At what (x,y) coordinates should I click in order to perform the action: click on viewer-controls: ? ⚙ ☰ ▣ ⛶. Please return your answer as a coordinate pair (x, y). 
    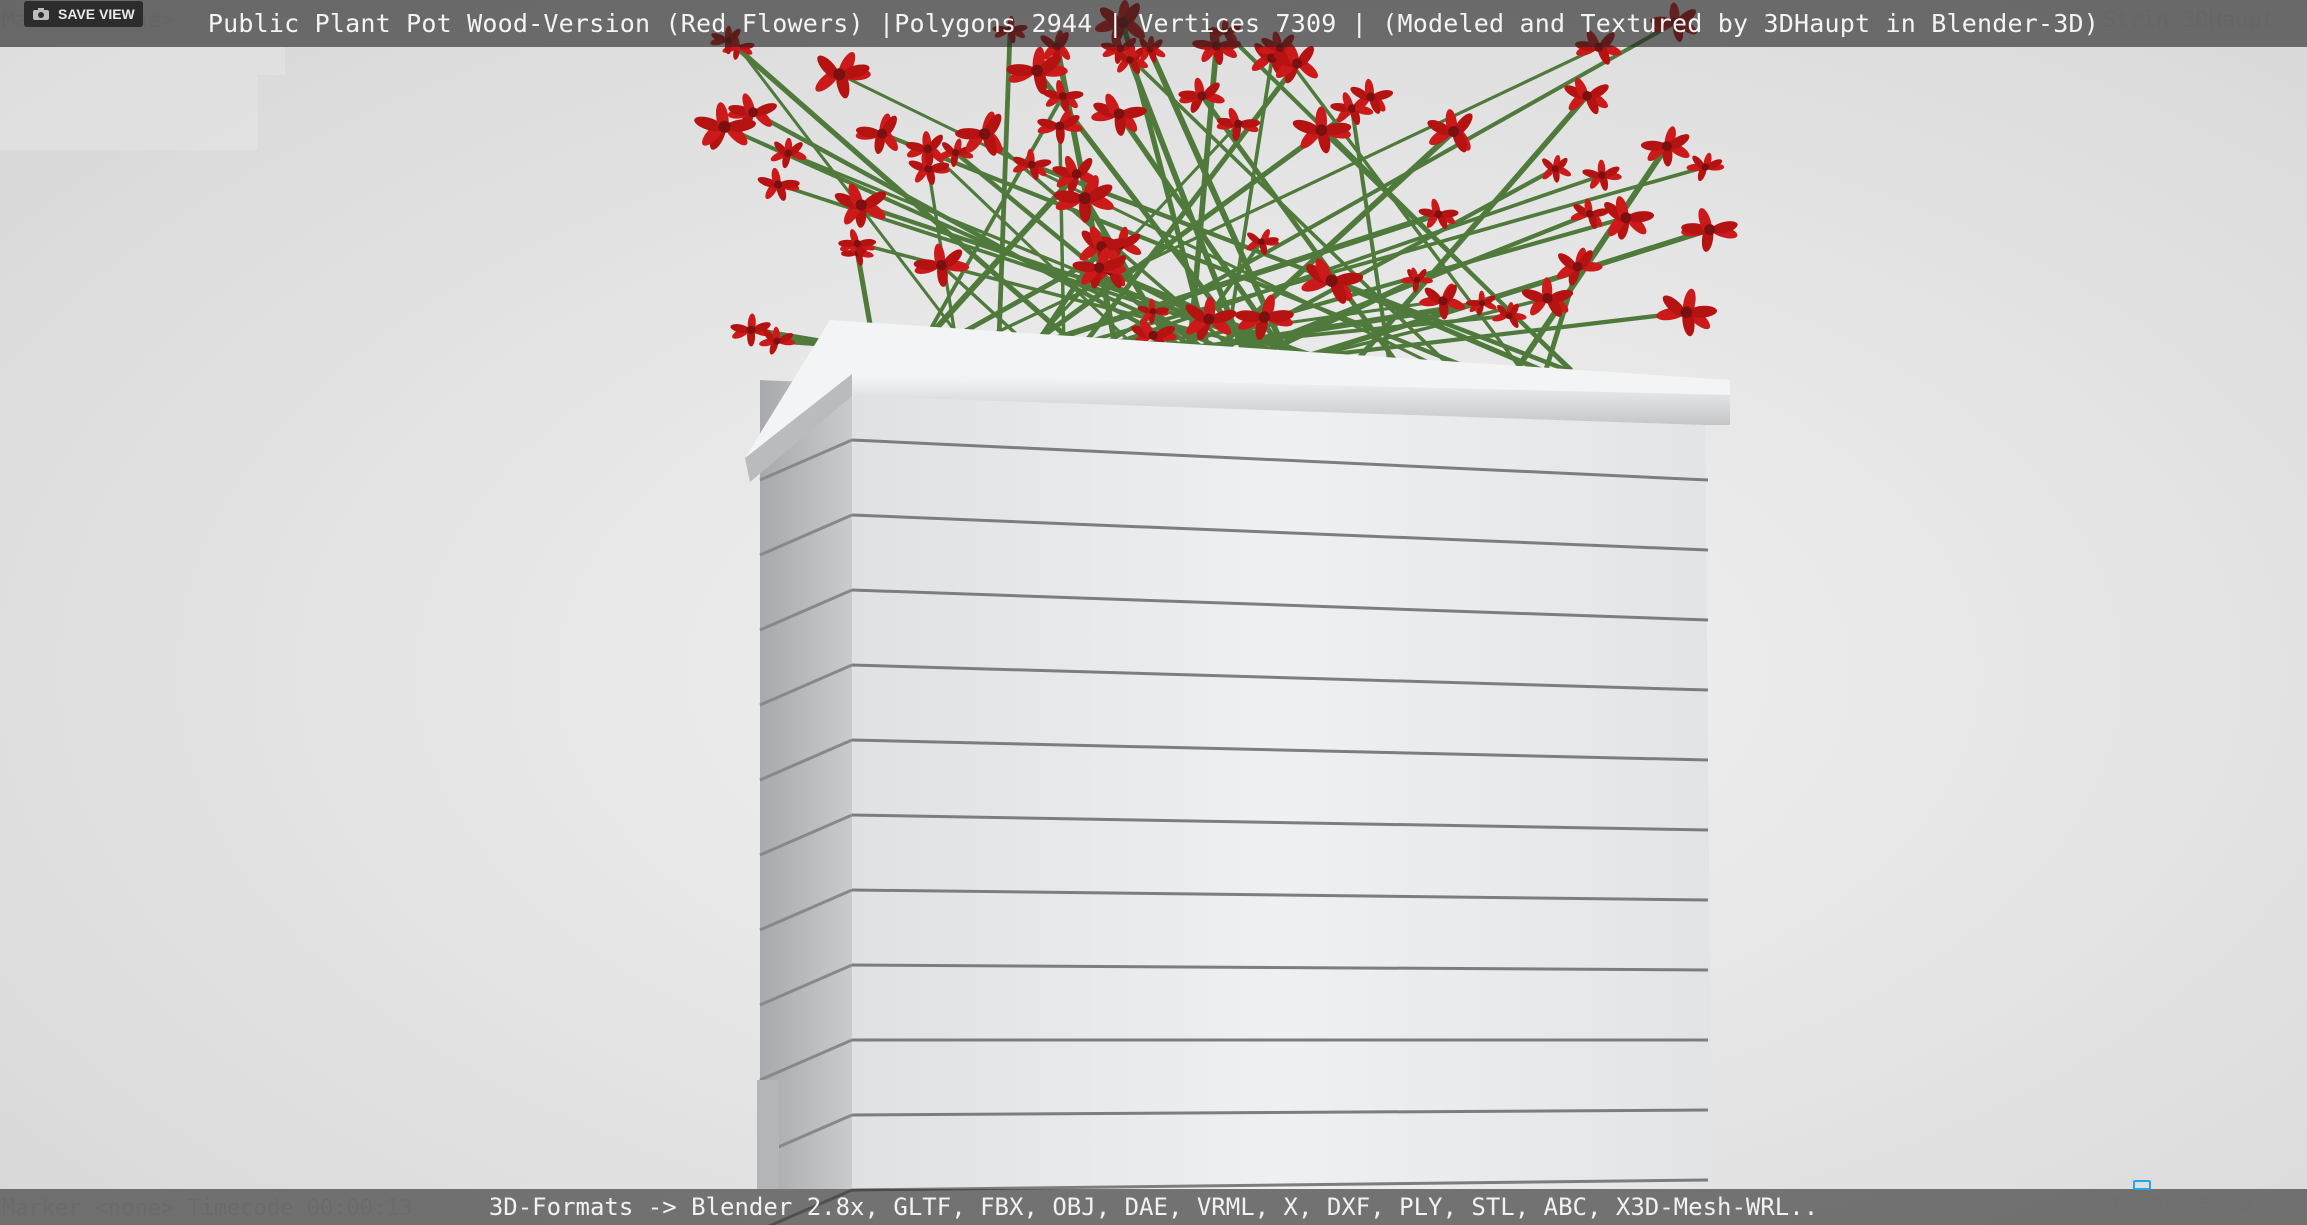
    Looking at the image, I should click on (2203, 1203).